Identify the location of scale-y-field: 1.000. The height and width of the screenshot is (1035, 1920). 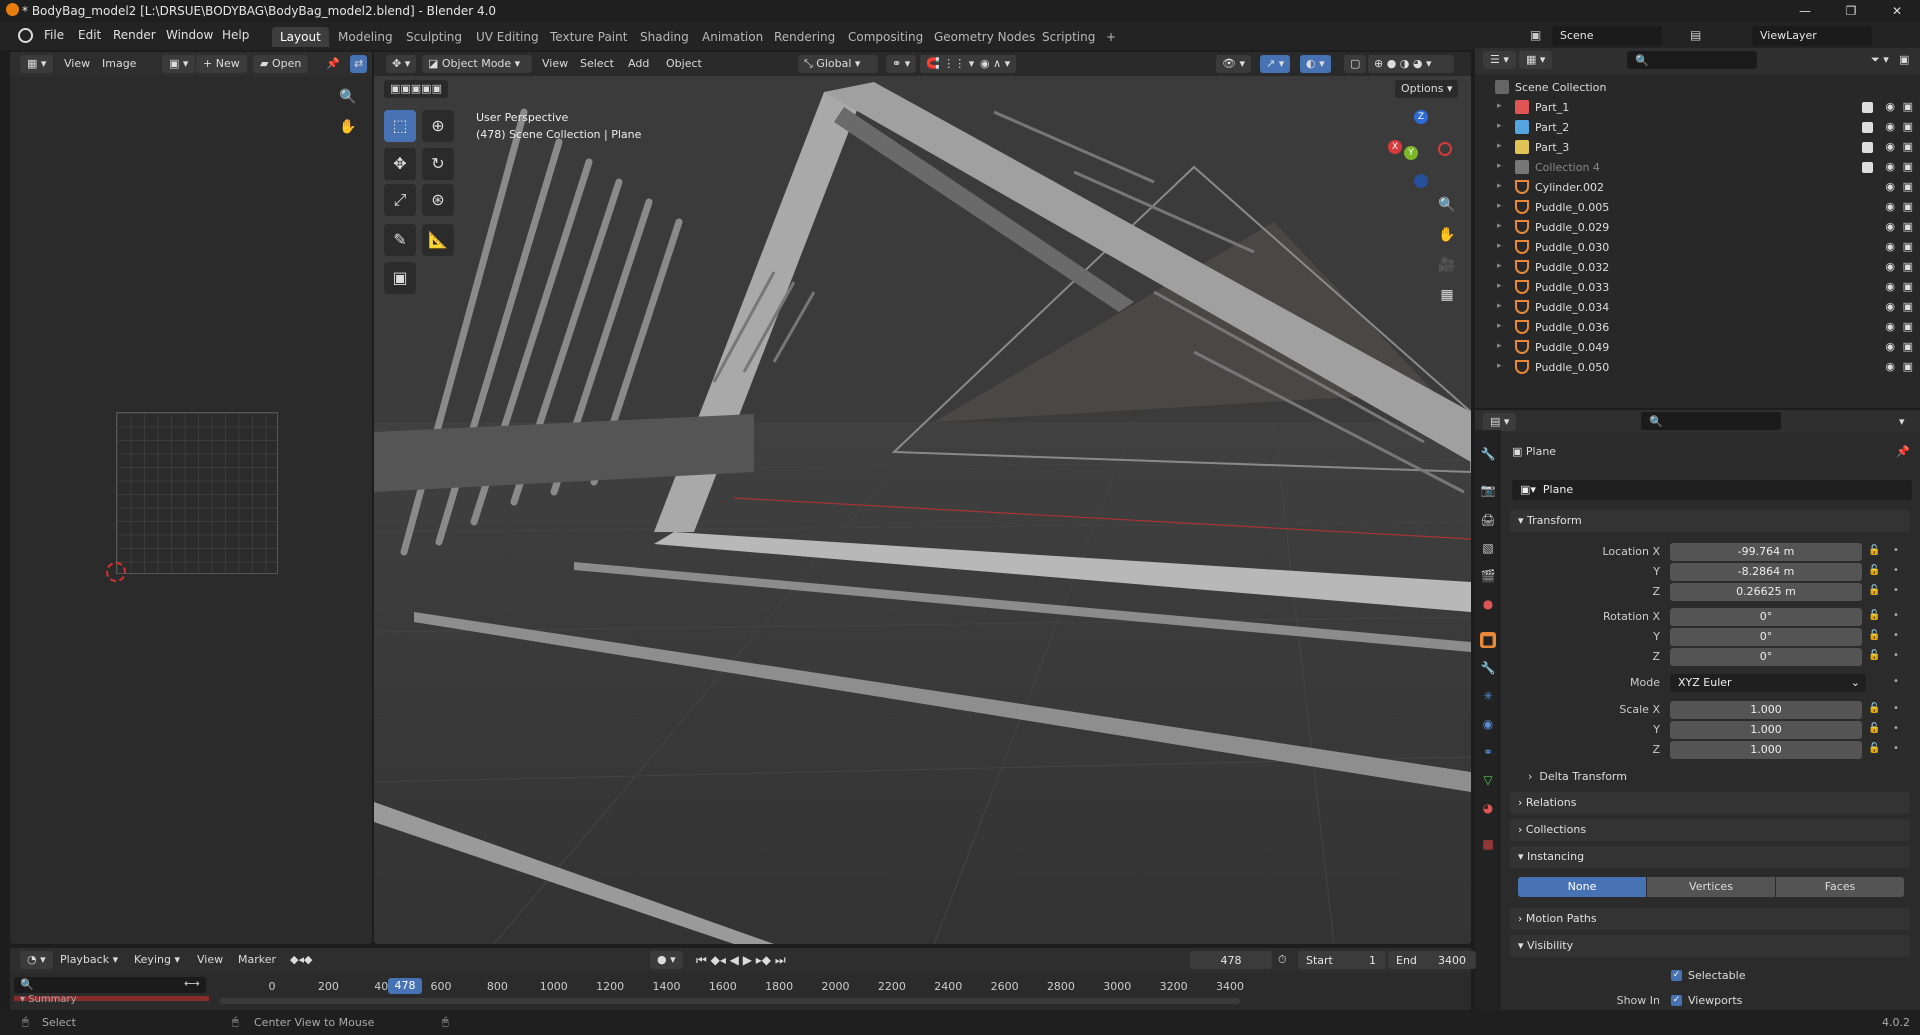
(1766, 730).